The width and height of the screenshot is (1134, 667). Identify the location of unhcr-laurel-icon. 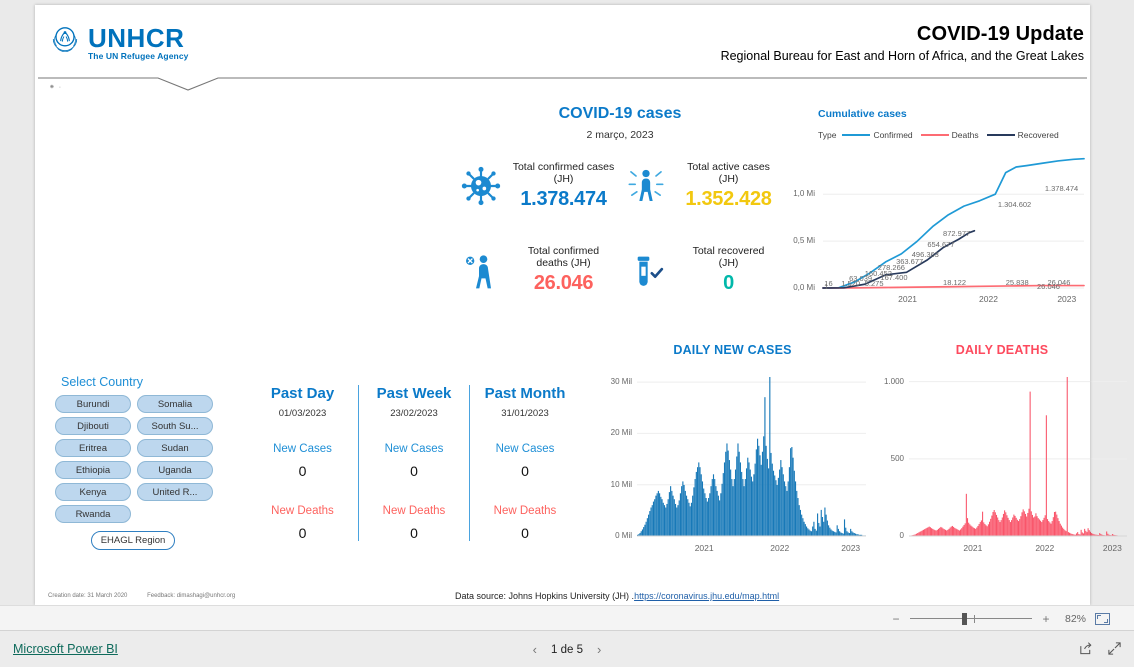
(65, 40).